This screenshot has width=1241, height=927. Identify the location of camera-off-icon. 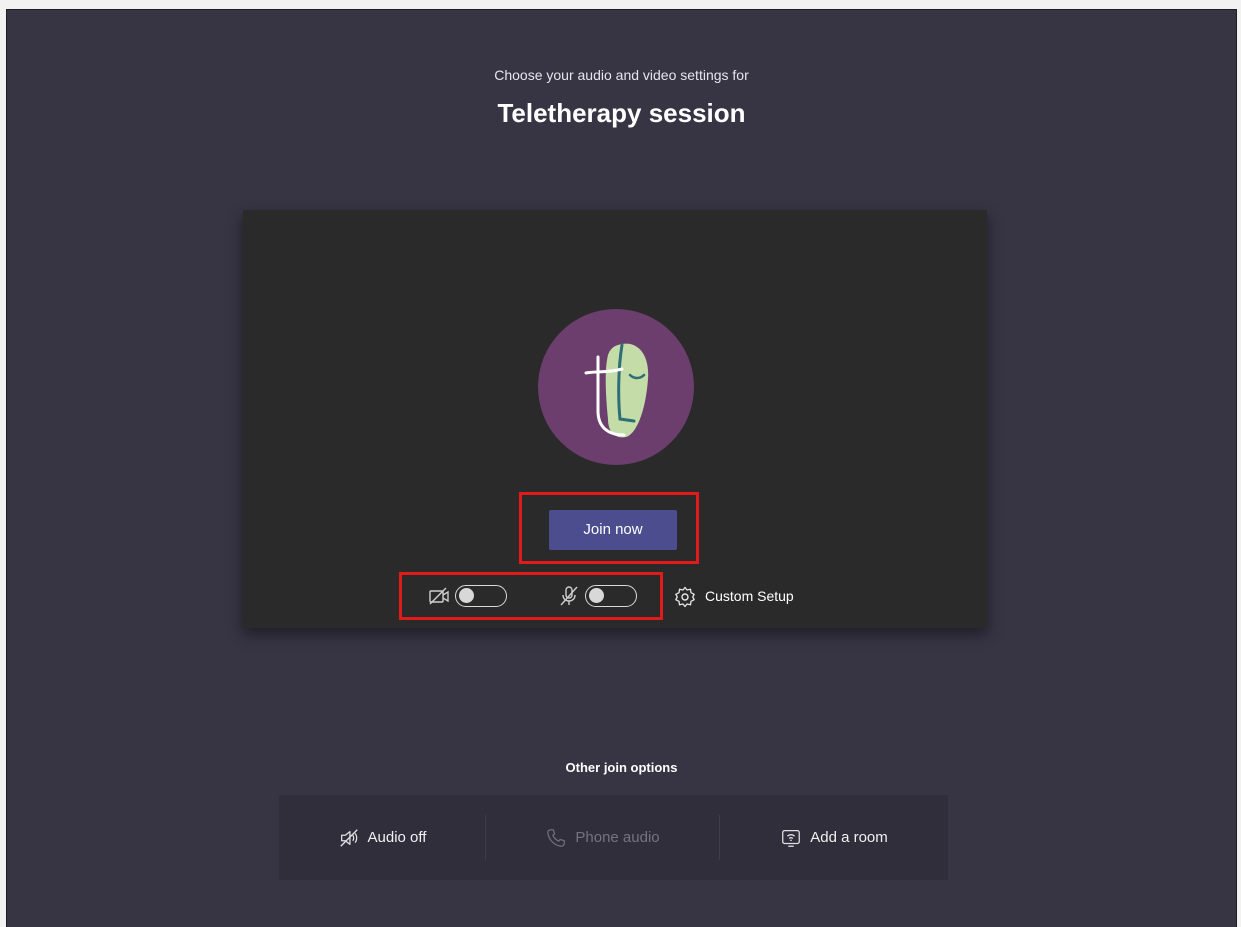
(439, 596).